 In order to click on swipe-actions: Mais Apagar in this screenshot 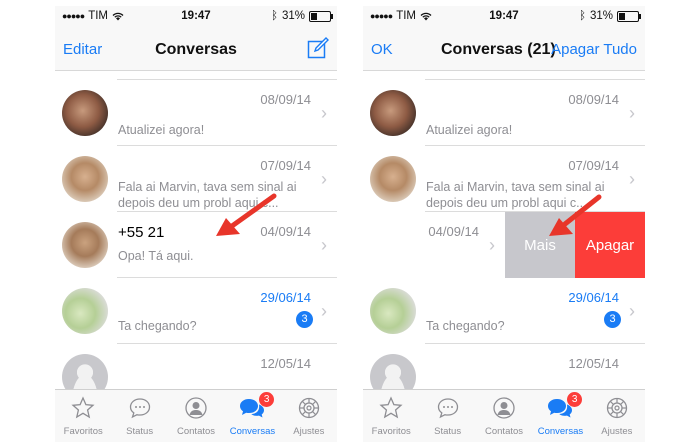, I will do `click(575, 245)`.